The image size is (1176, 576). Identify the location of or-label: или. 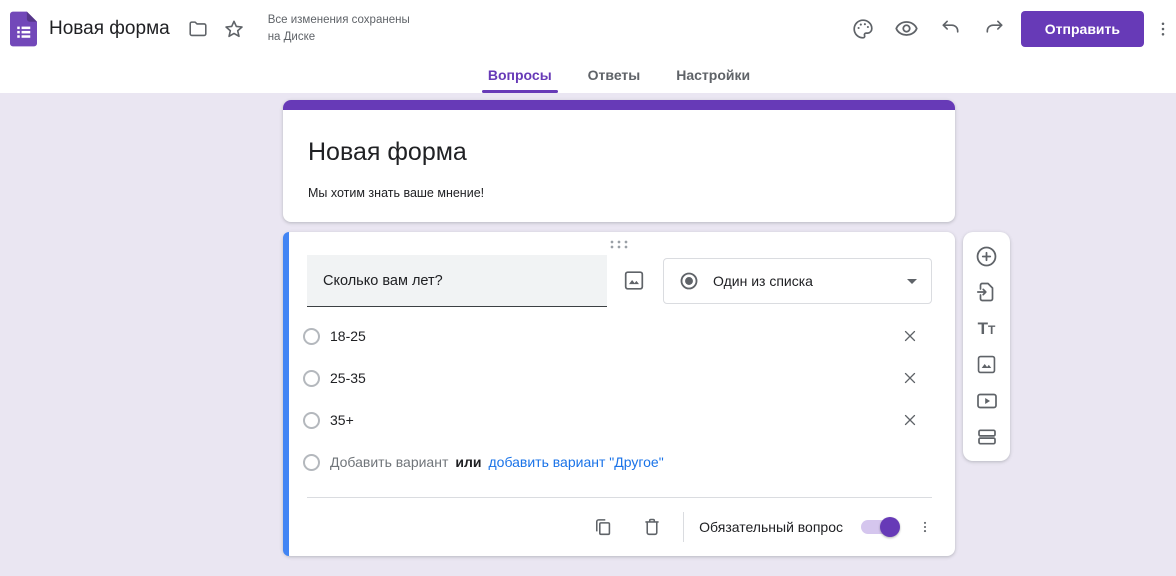
(468, 462).